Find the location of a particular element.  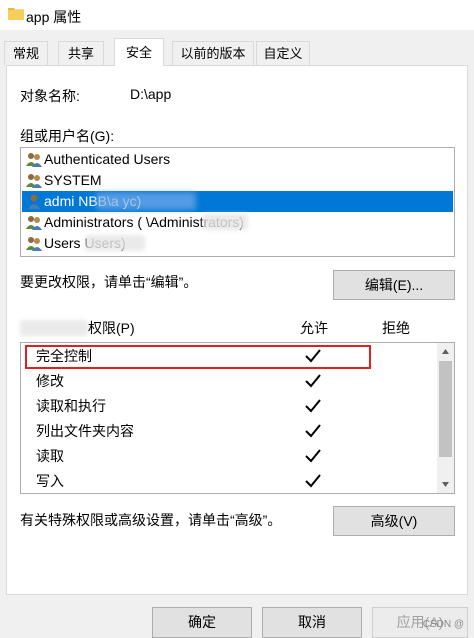

tab-strip: 常规 共享 安全 以前的版本 自定义 is located at coordinates (237, 52).